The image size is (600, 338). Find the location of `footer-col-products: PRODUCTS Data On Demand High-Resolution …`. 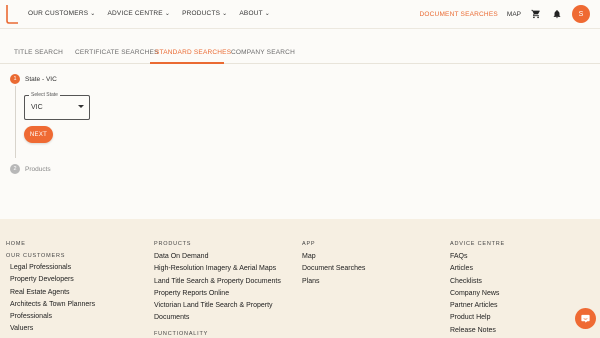

footer-col-products: PRODUCTS Data On Demand High-Resolution … is located at coordinates (217, 289).